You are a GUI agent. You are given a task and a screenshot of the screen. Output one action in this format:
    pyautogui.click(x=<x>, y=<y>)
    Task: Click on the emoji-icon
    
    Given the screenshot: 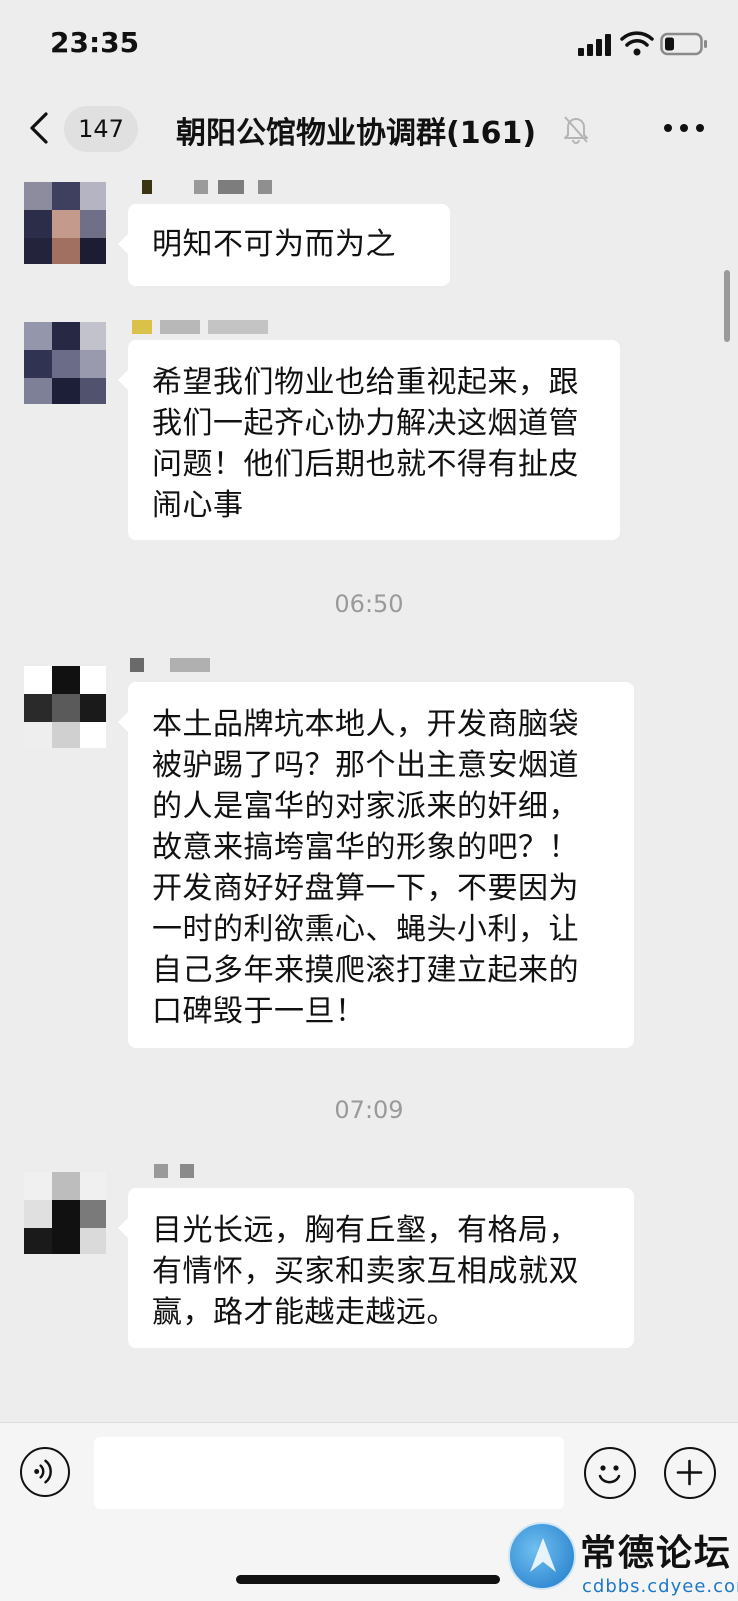 What is the action you would take?
    pyautogui.click(x=610, y=1473)
    